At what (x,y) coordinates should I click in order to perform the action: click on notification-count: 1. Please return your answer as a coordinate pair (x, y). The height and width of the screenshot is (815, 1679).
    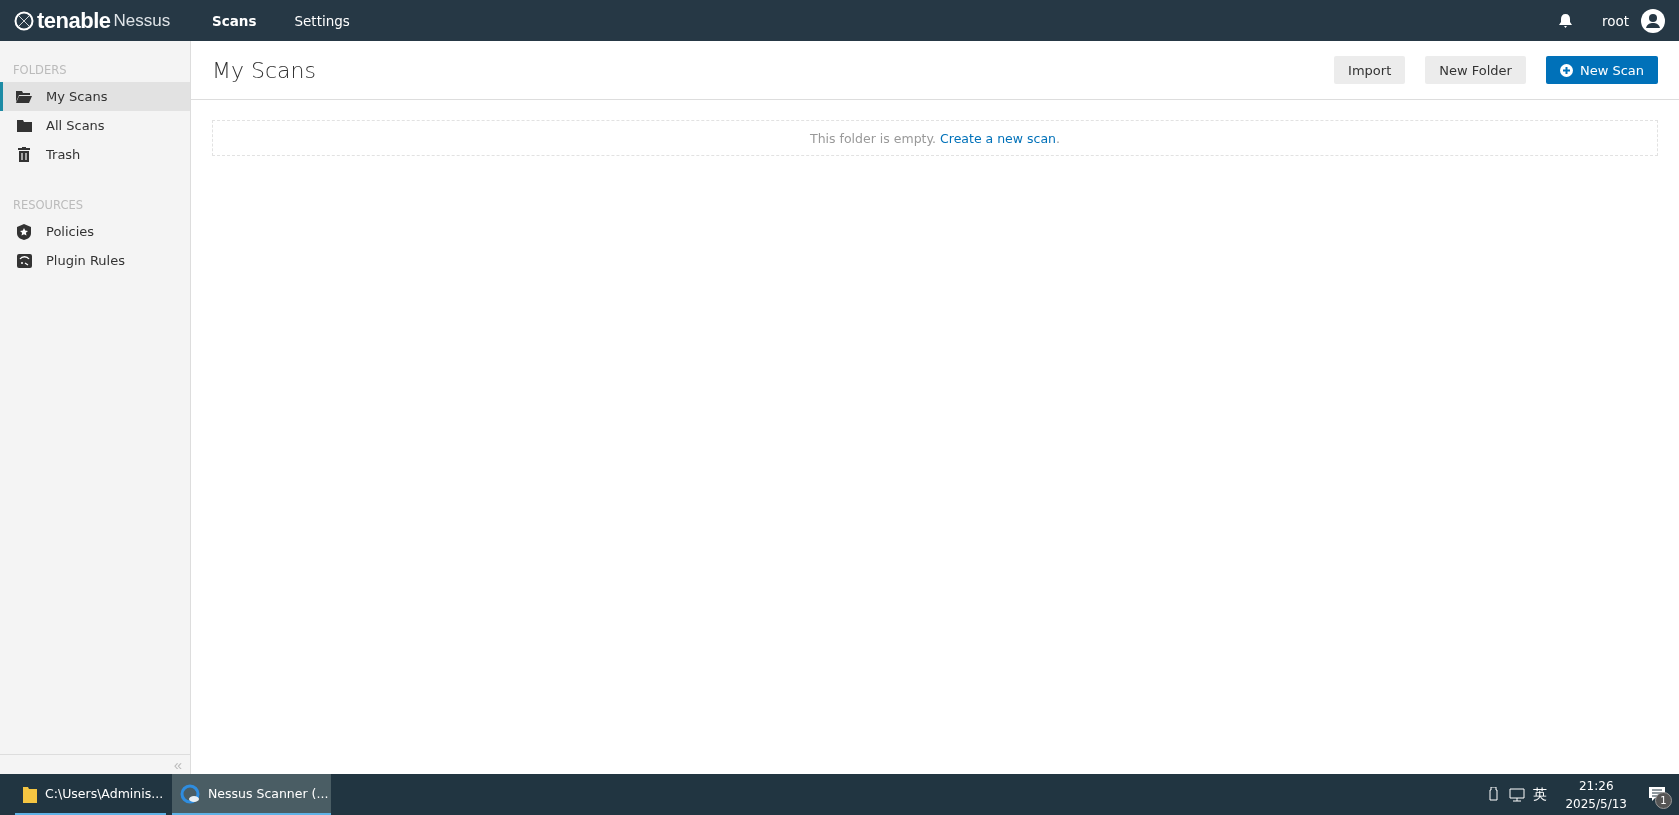
    Looking at the image, I should click on (1663, 800).